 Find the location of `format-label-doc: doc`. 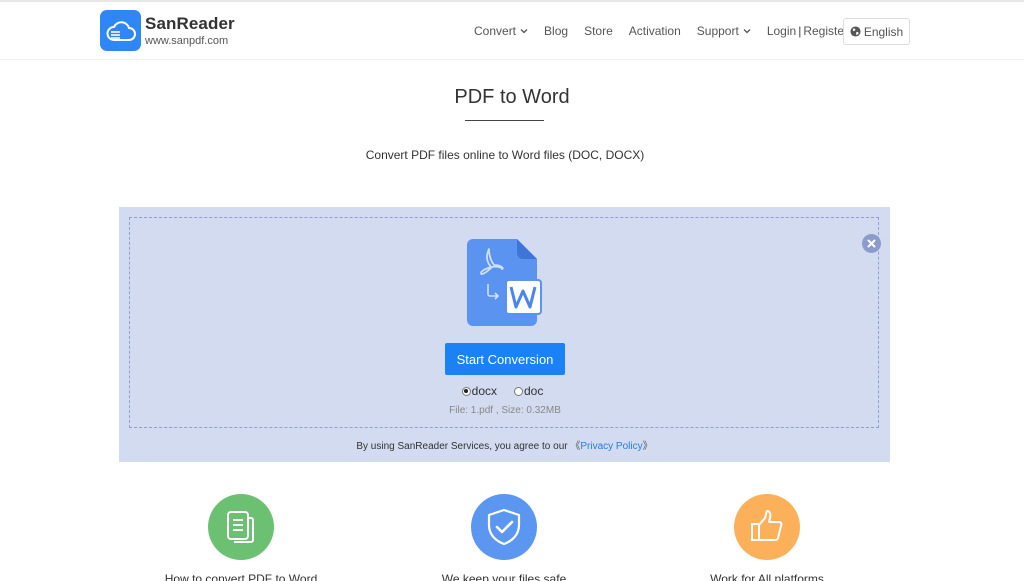

format-label-doc: doc is located at coordinates (534, 391).